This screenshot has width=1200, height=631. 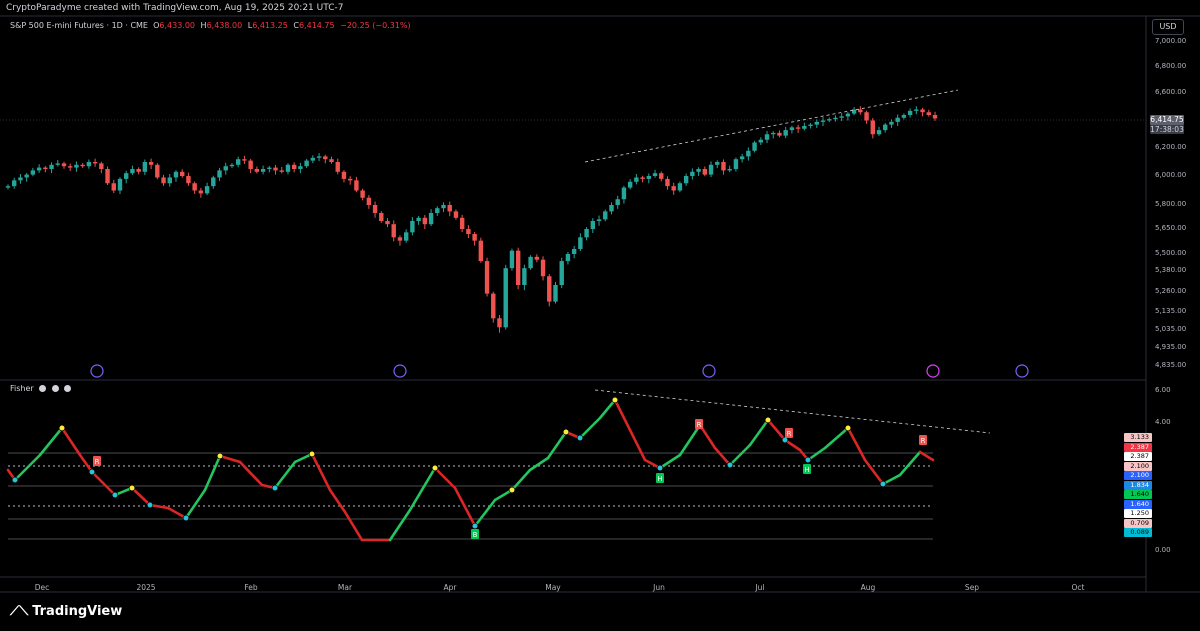 What do you see at coordinates (1171, 291) in the screenshot?
I see `price-tick-label: 5,260.00` at bounding box center [1171, 291].